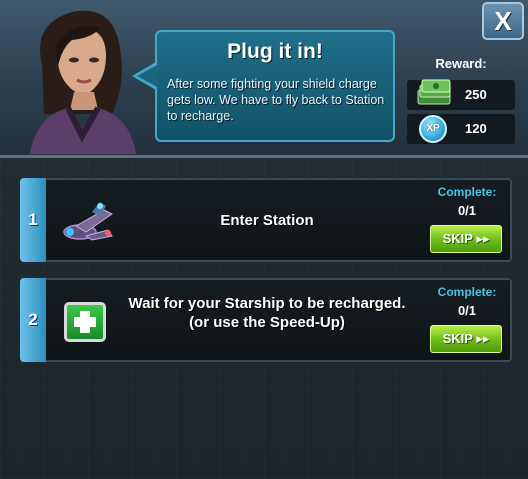 The width and height of the screenshot is (528, 479). I want to click on character-portrait, so click(83, 82).